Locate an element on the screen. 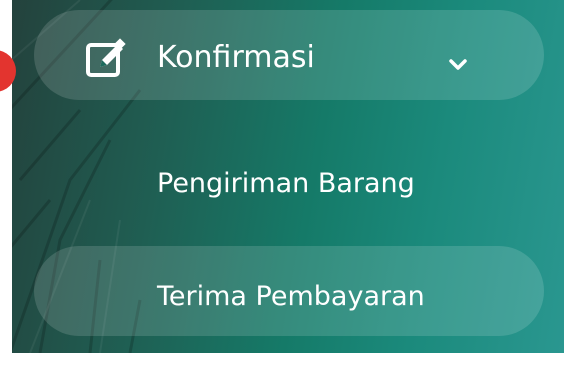  submenu-item-pengiriman-barang: Pengiriman Barang is located at coordinates (286, 184).